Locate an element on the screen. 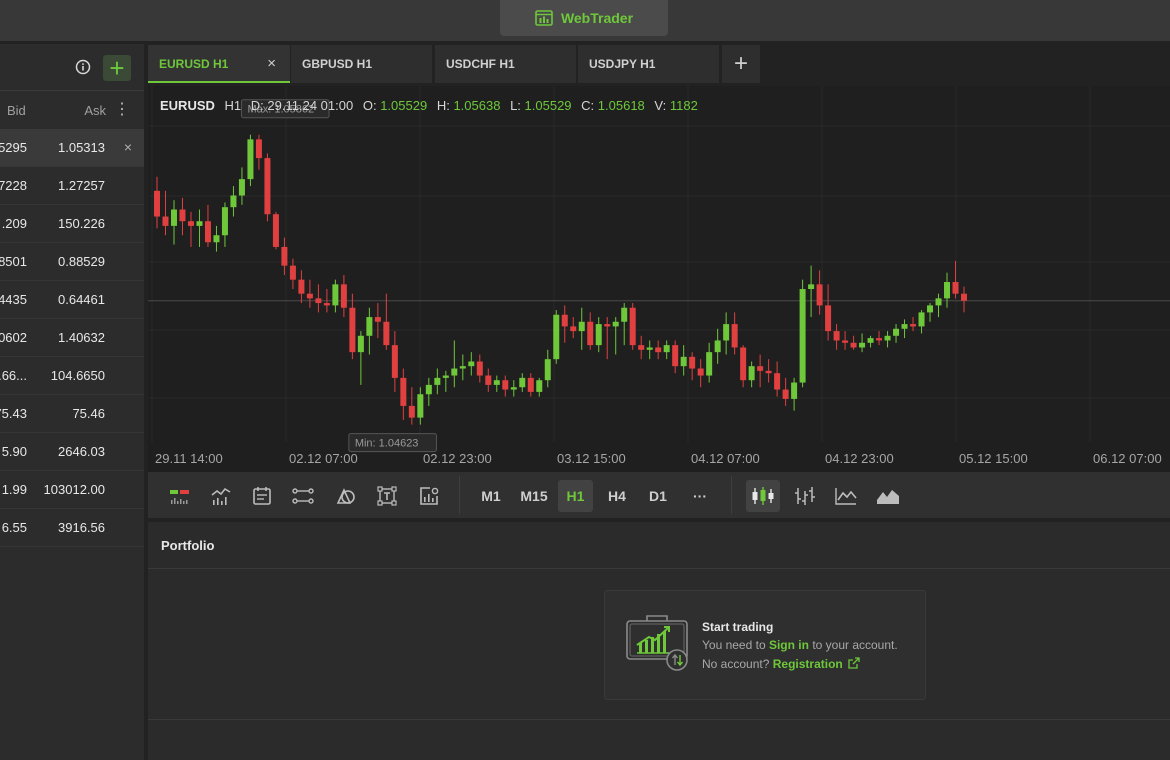 This screenshot has width=1170, height=760. remove-icon: × is located at coordinates (128, 147).